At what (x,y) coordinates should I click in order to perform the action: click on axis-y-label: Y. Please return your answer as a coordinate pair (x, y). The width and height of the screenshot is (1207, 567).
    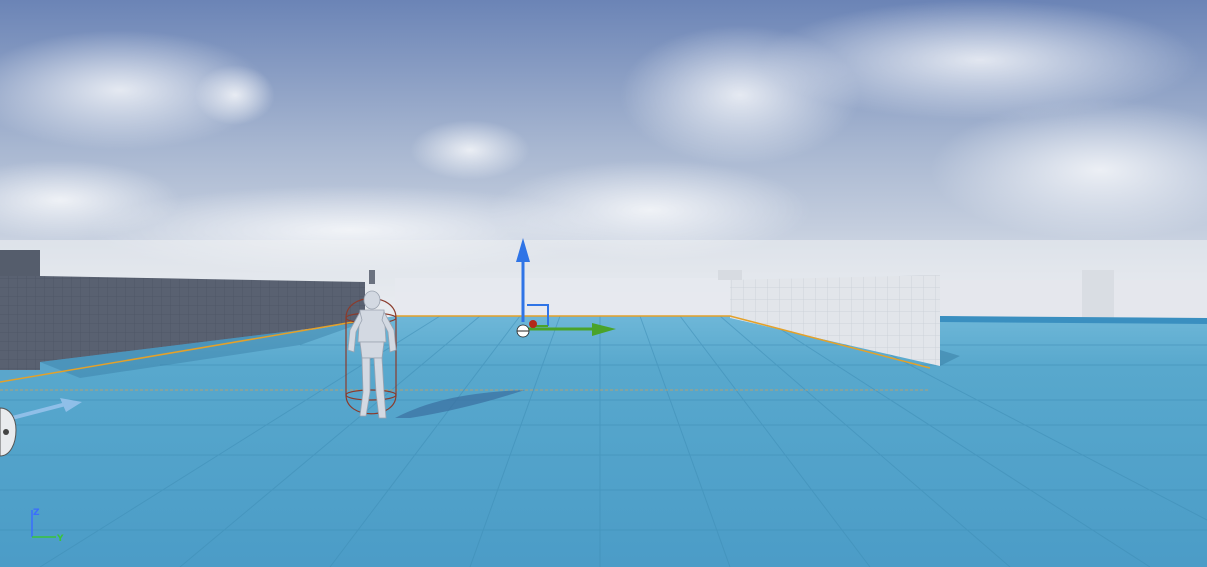
    Looking at the image, I should click on (60, 539).